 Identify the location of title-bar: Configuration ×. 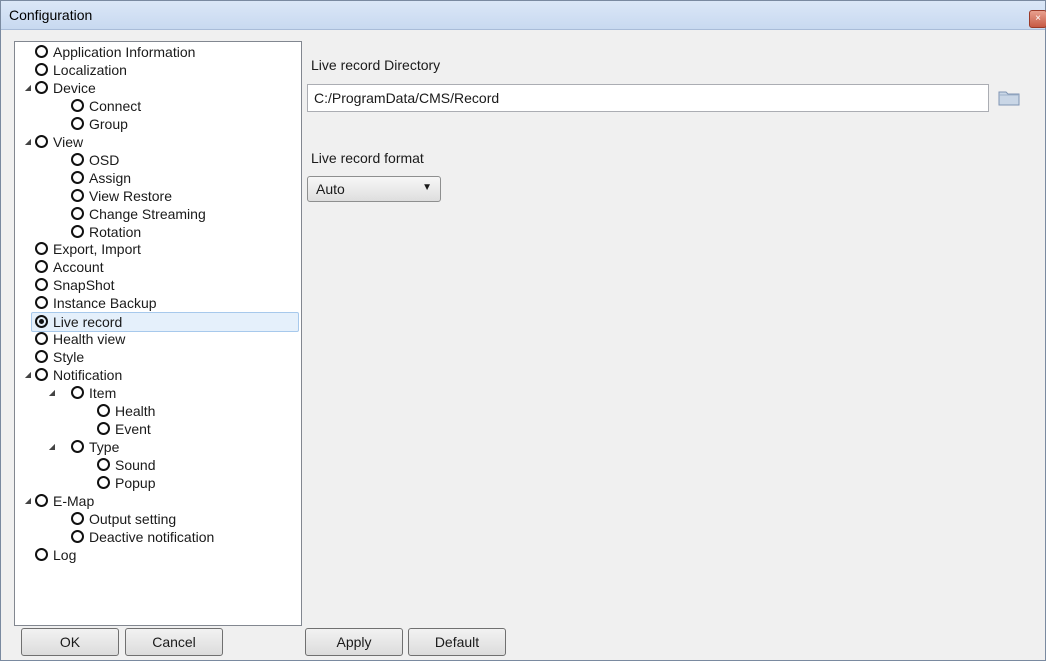
(523, 15).